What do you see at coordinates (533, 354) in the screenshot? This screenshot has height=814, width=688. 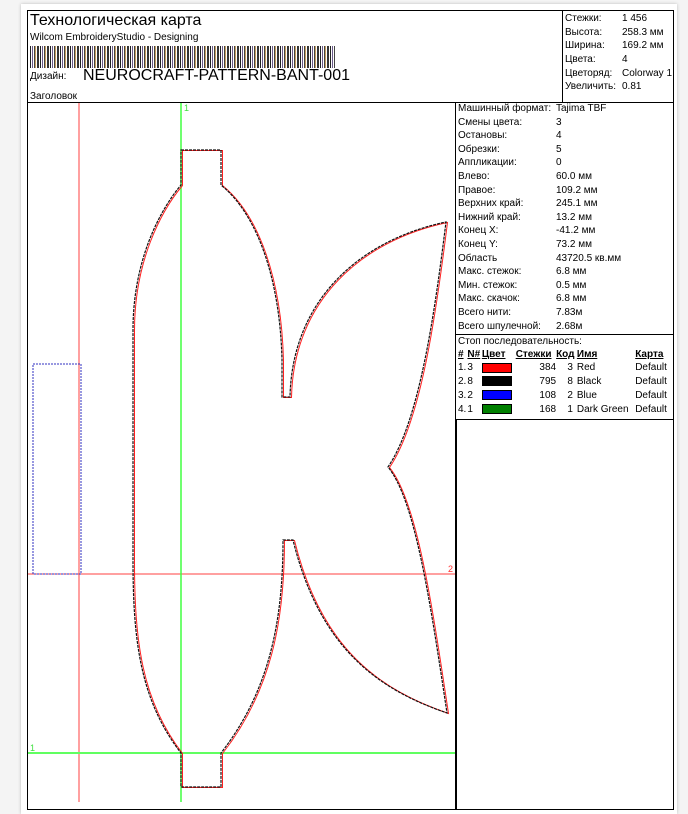 I see `column-header: Стежки` at bounding box center [533, 354].